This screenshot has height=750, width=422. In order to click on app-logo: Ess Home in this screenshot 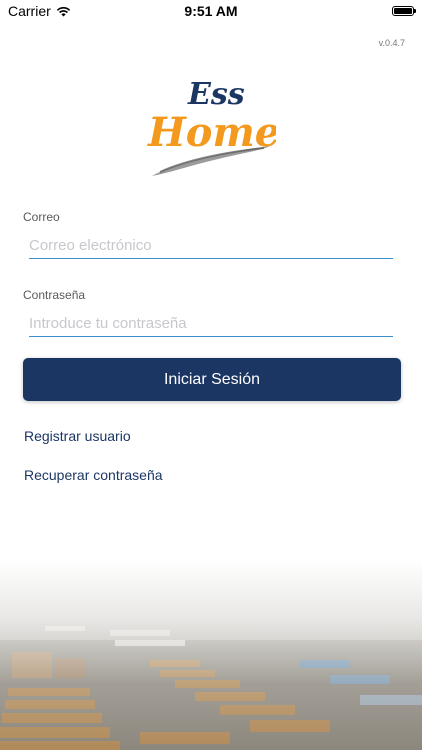, I will do `click(213, 127)`.